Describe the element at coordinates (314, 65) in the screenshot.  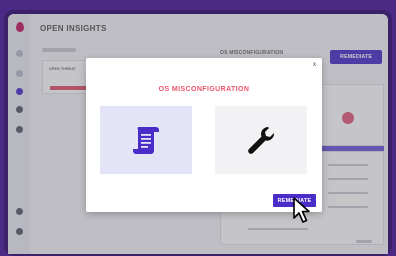
I see `close-icon: x` at that location.